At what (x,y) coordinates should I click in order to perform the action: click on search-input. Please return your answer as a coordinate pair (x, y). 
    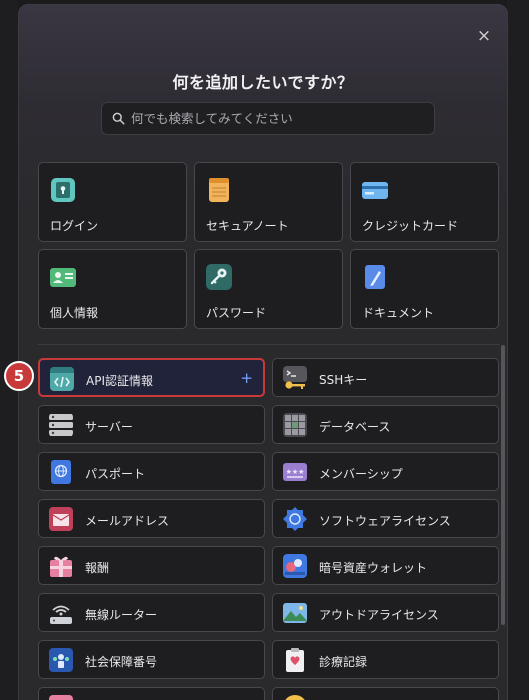
    Looking at the image, I should click on (271, 118).